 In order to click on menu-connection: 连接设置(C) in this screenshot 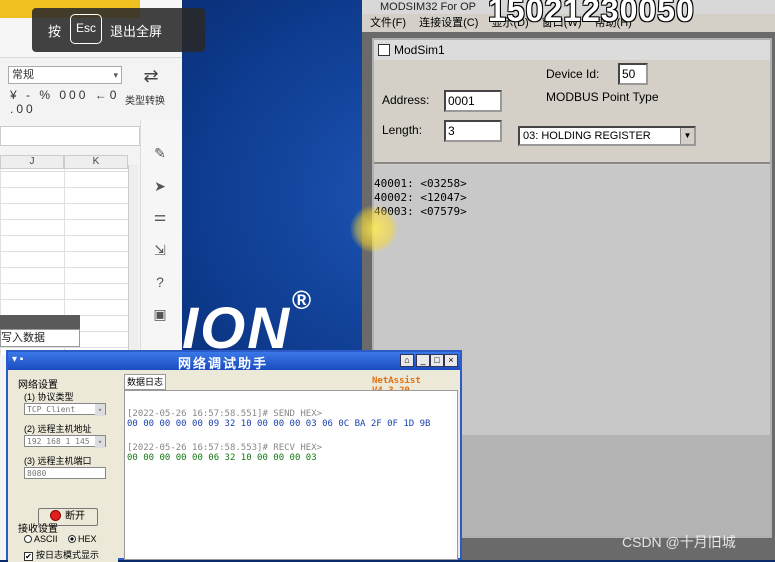, I will do `click(448, 23)`.